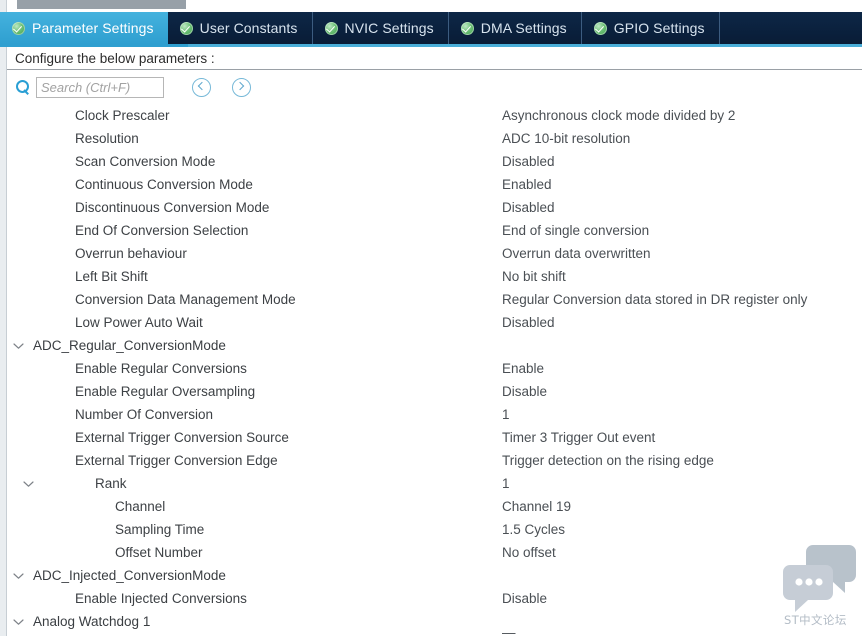 The width and height of the screenshot is (862, 636). I want to click on tree-row: ADC_Injected_ConversionMode, so click(434, 575).